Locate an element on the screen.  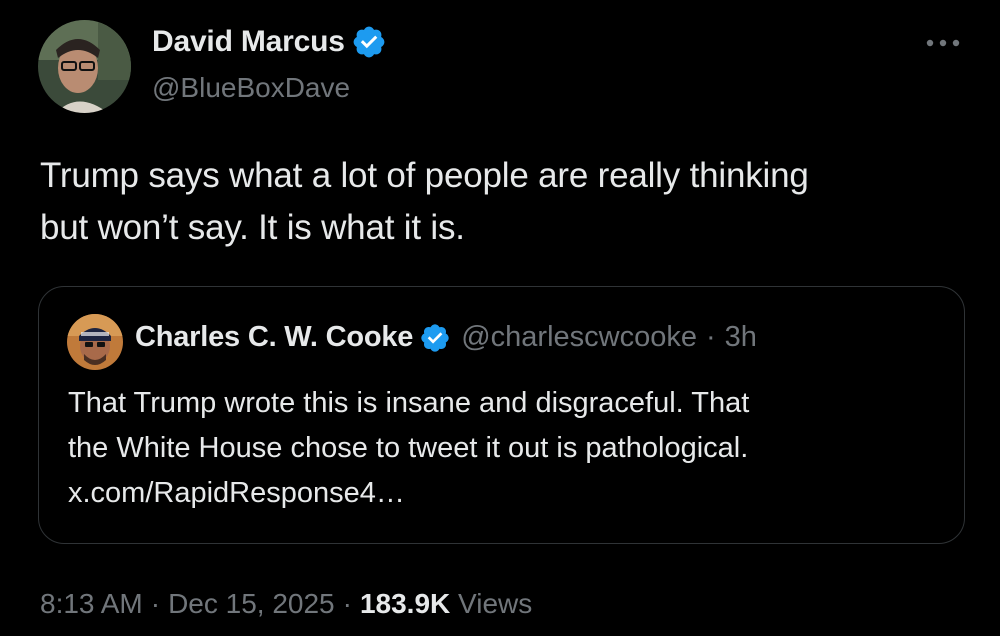
tweet-date: Dec 15, 2025 is located at coordinates (251, 603).